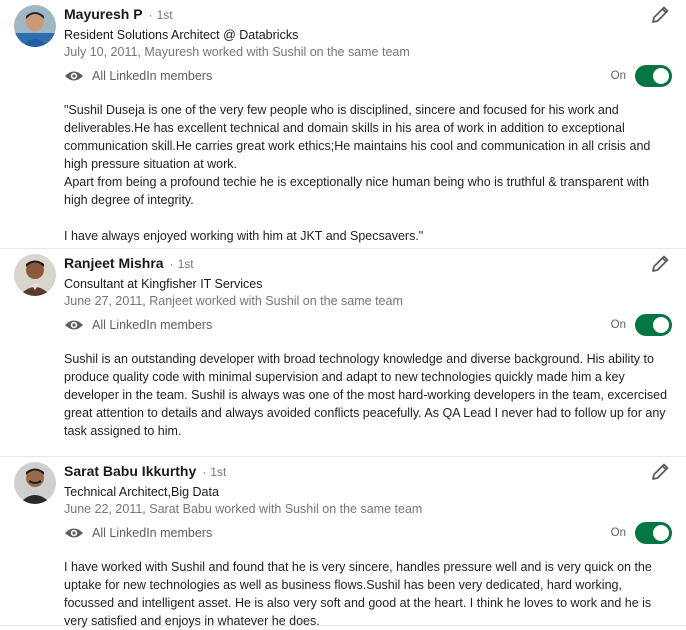 The width and height of the screenshot is (686, 630). What do you see at coordinates (103, 14) in the screenshot?
I see `recommender-name: Mayuresh P` at bounding box center [103, 14].